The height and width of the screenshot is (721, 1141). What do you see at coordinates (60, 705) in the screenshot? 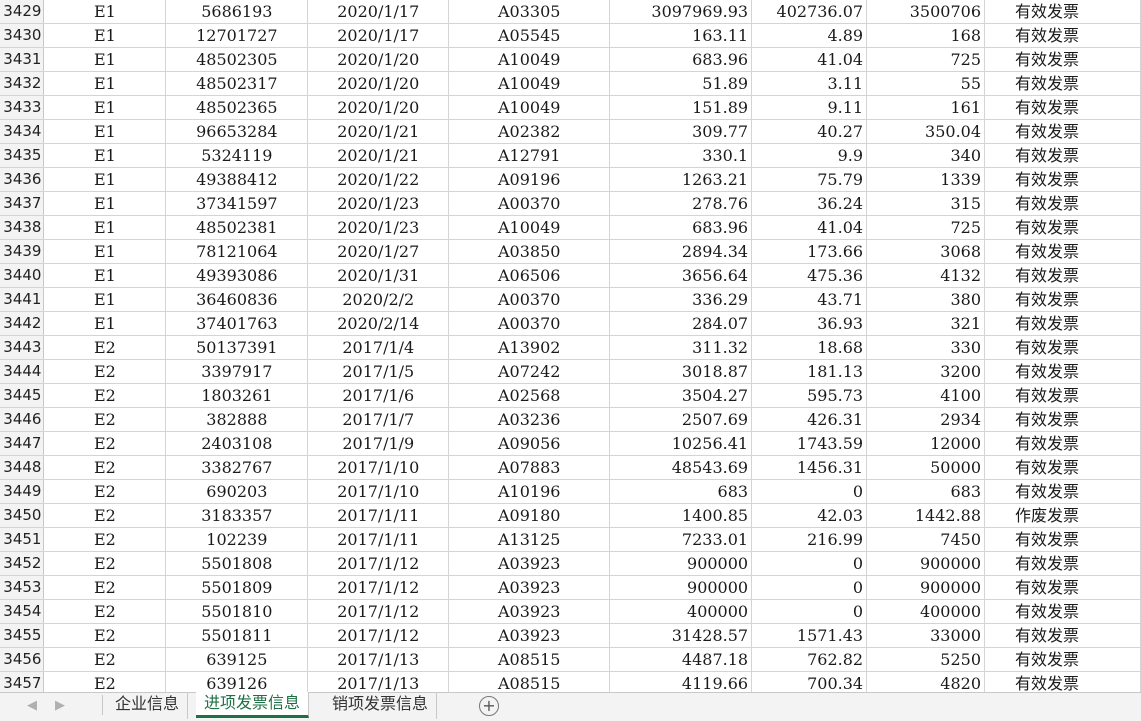
I see `scroll-next-sheet-icon: ▶` at bounding box center [60, 705].